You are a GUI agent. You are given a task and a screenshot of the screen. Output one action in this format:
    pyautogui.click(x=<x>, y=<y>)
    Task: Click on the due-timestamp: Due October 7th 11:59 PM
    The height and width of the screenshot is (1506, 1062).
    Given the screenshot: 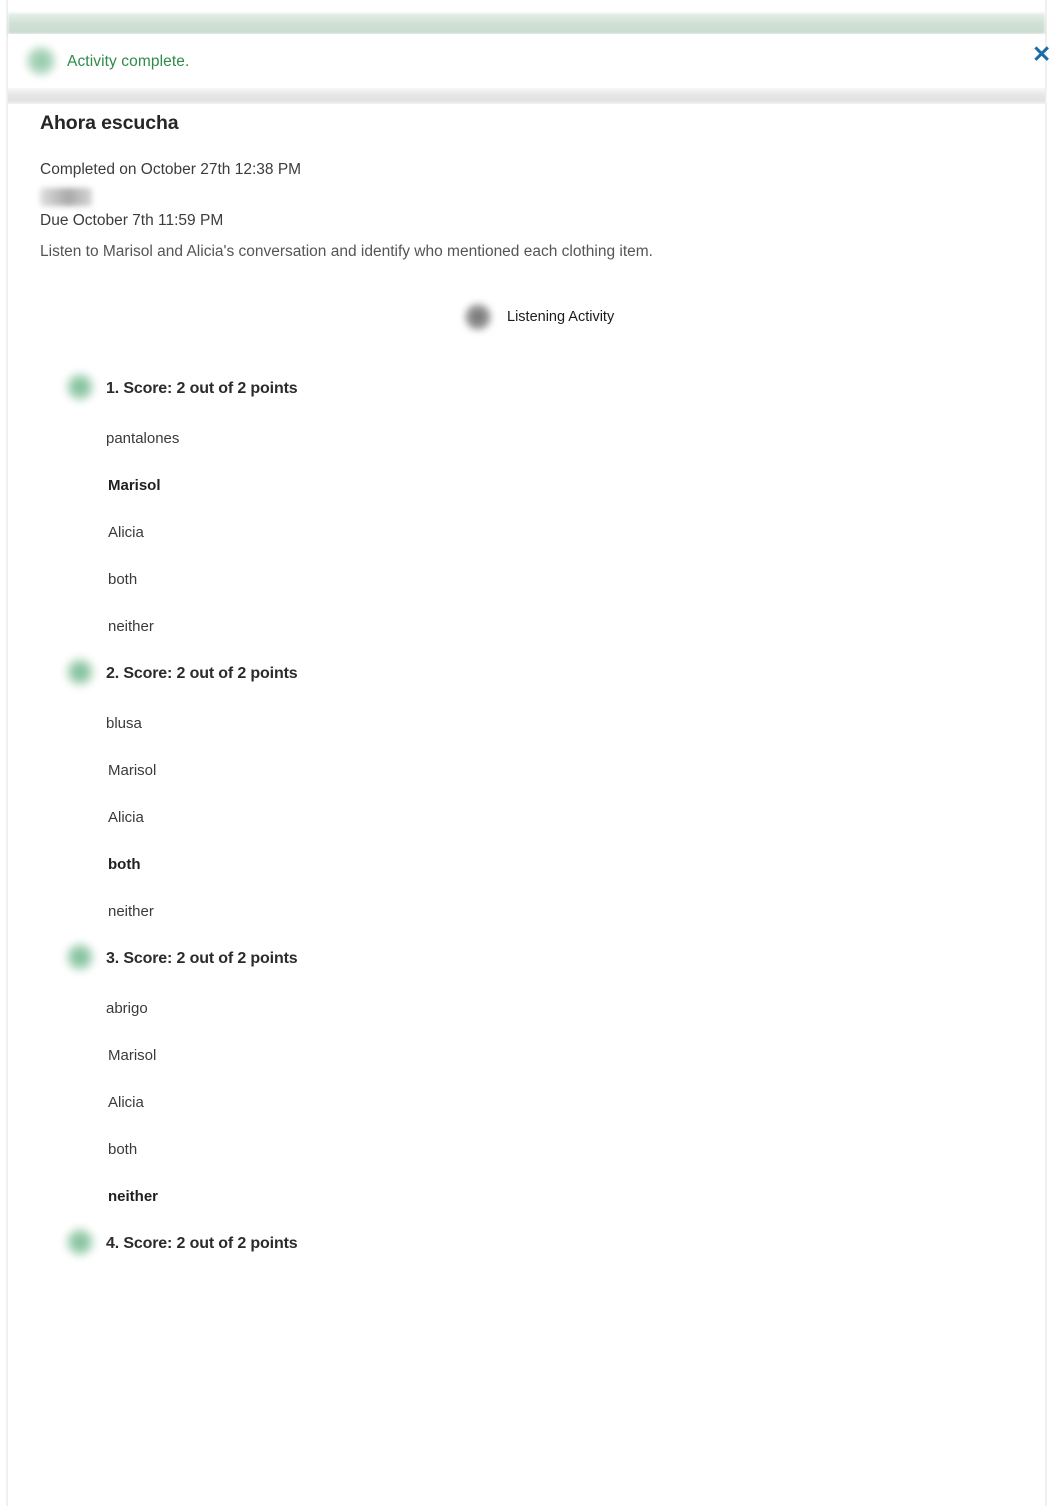 What is the action you would take?
    pyautogui.click(x=132, y=220)
    